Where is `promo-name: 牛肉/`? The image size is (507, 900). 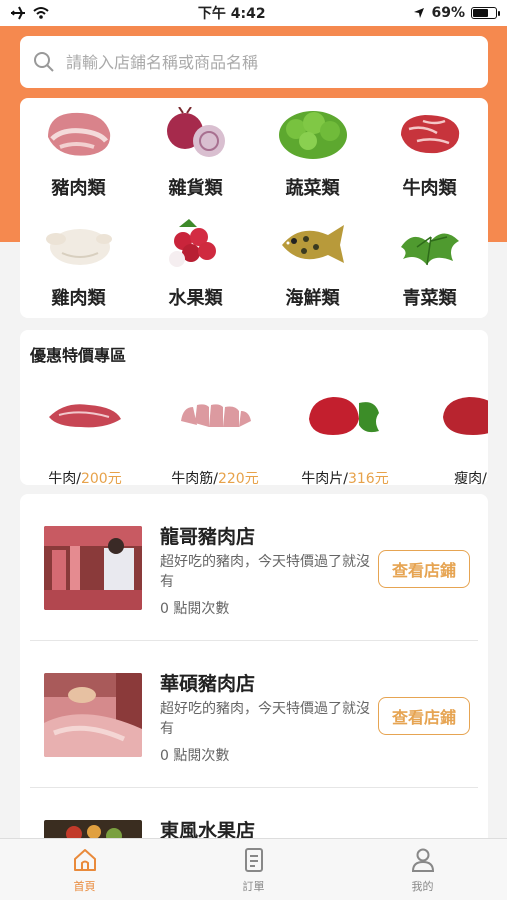 promo-name: 牛肉/ is located at coordinates (64, 478).